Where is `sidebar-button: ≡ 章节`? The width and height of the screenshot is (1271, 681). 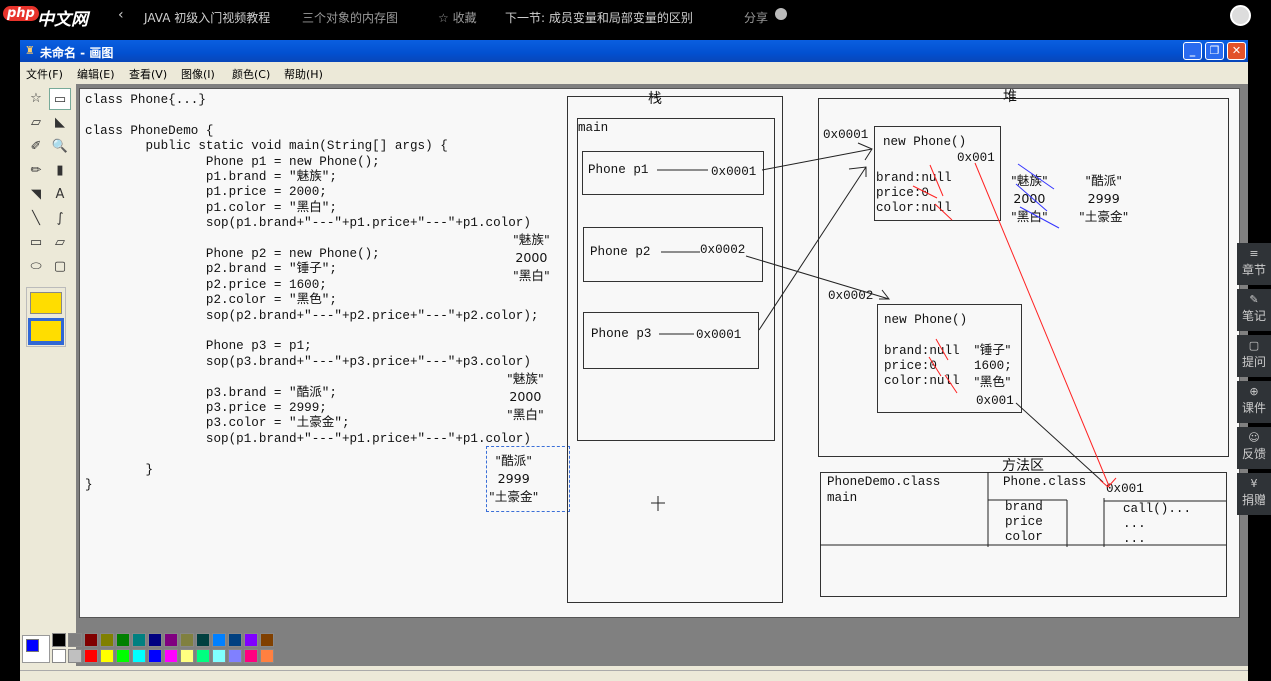
sidebar-button: ≡ 章节 is located at coordinates (1254, 264).